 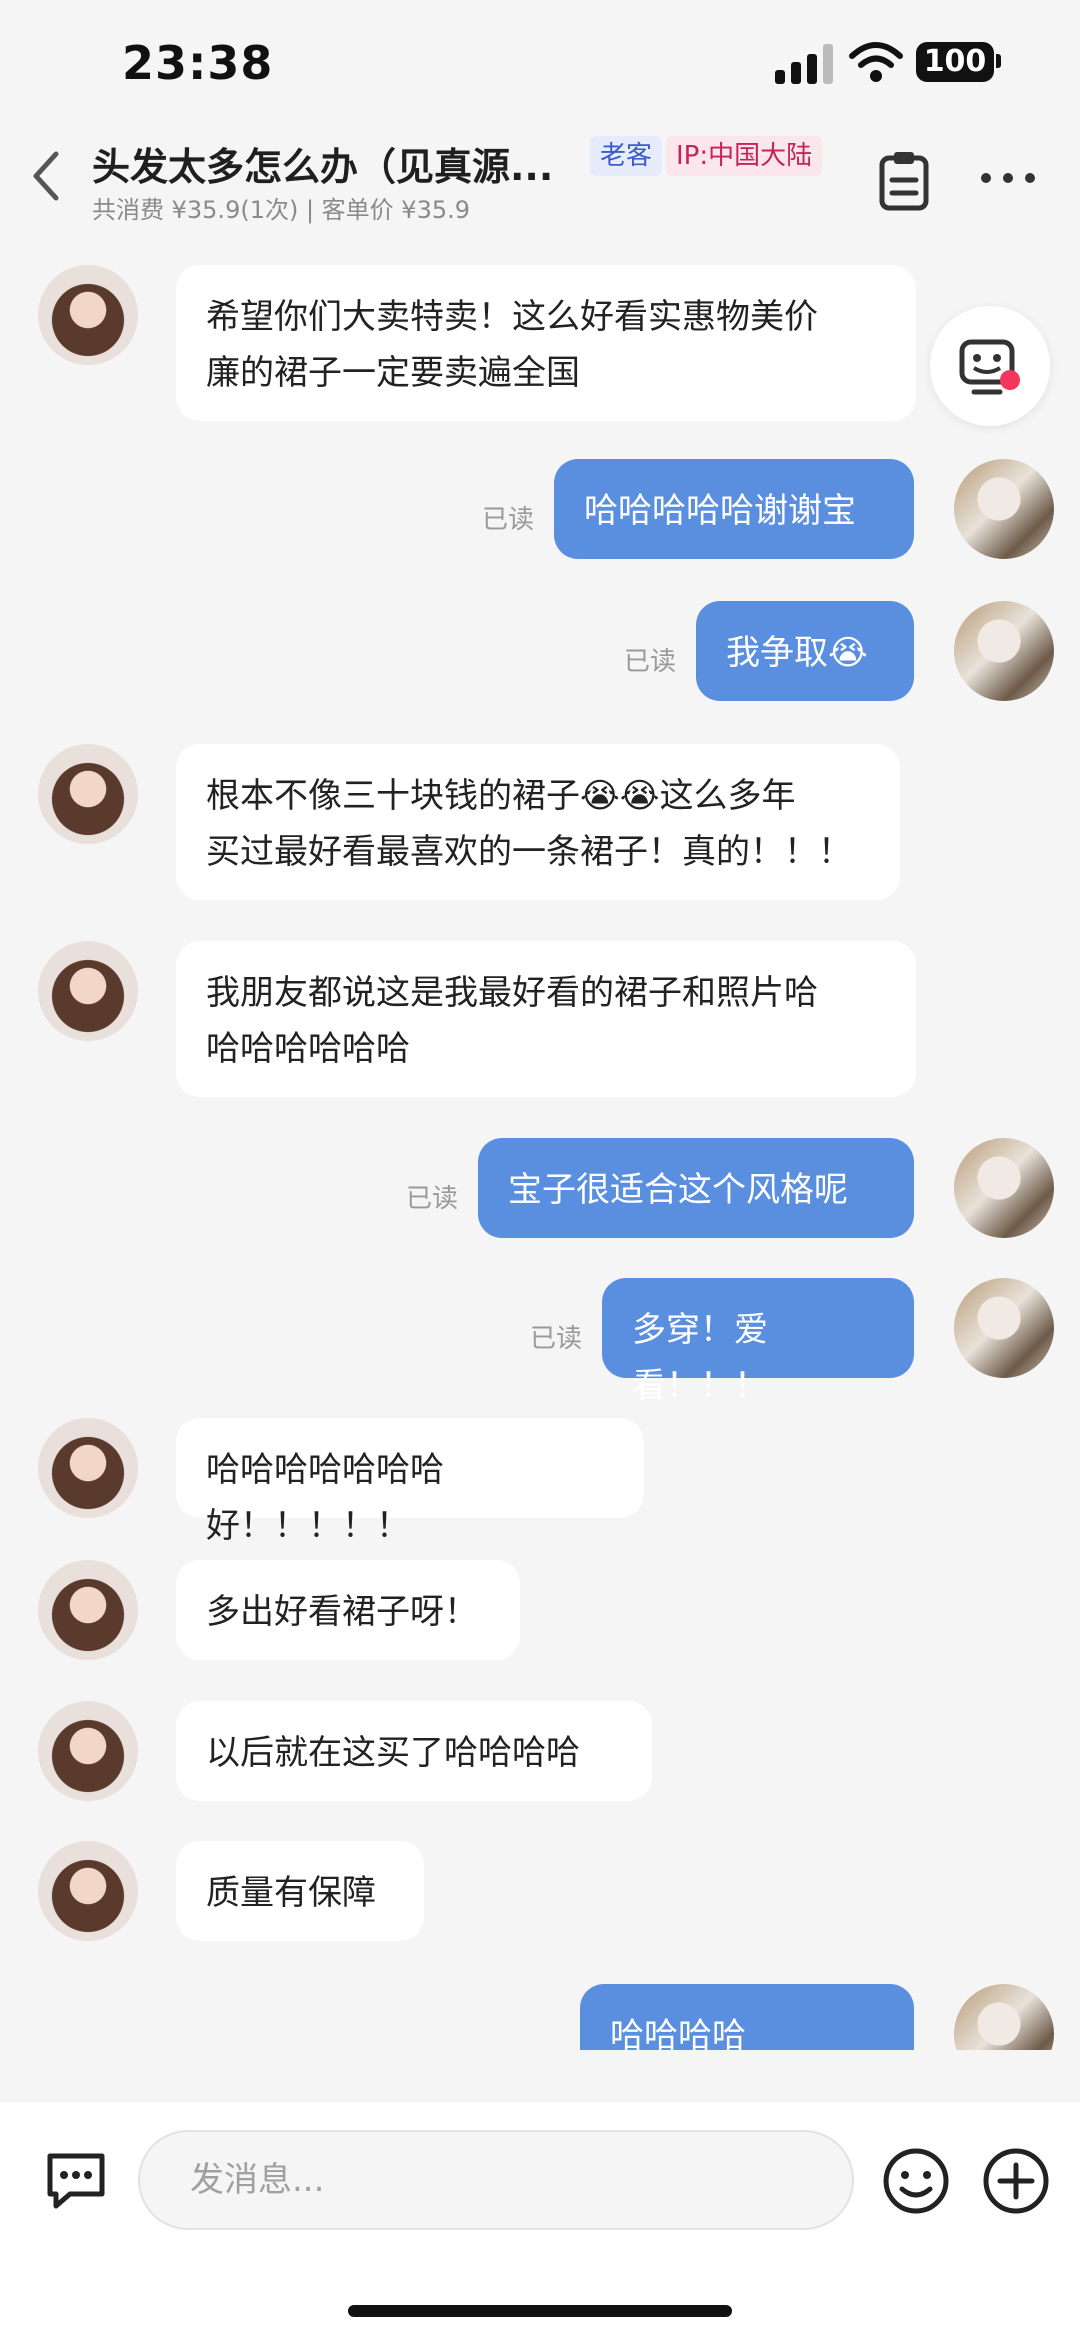 What do you see at coordinates (916, 2181) in the screenshot?
I see `emoji-icon` at bounding box center [916, 2181].